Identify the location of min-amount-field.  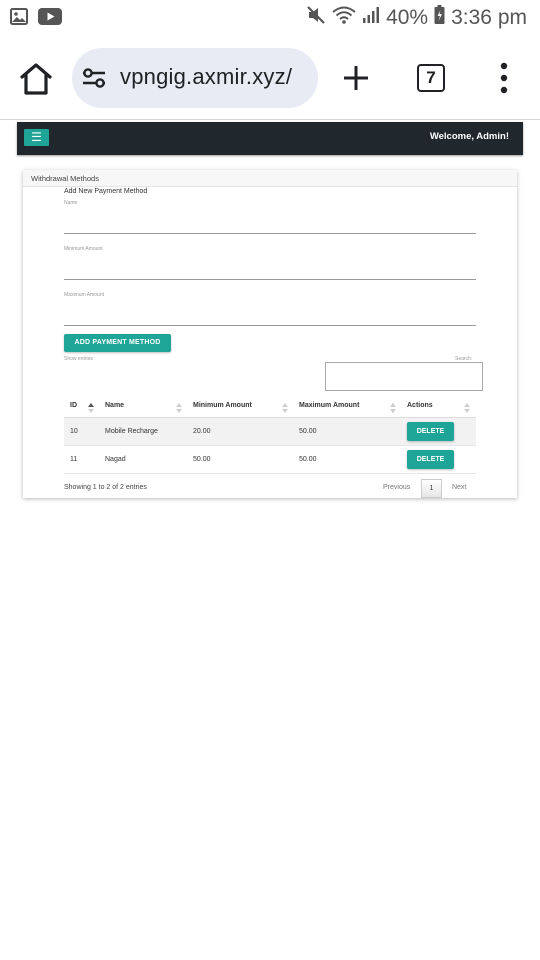
(270, 279).